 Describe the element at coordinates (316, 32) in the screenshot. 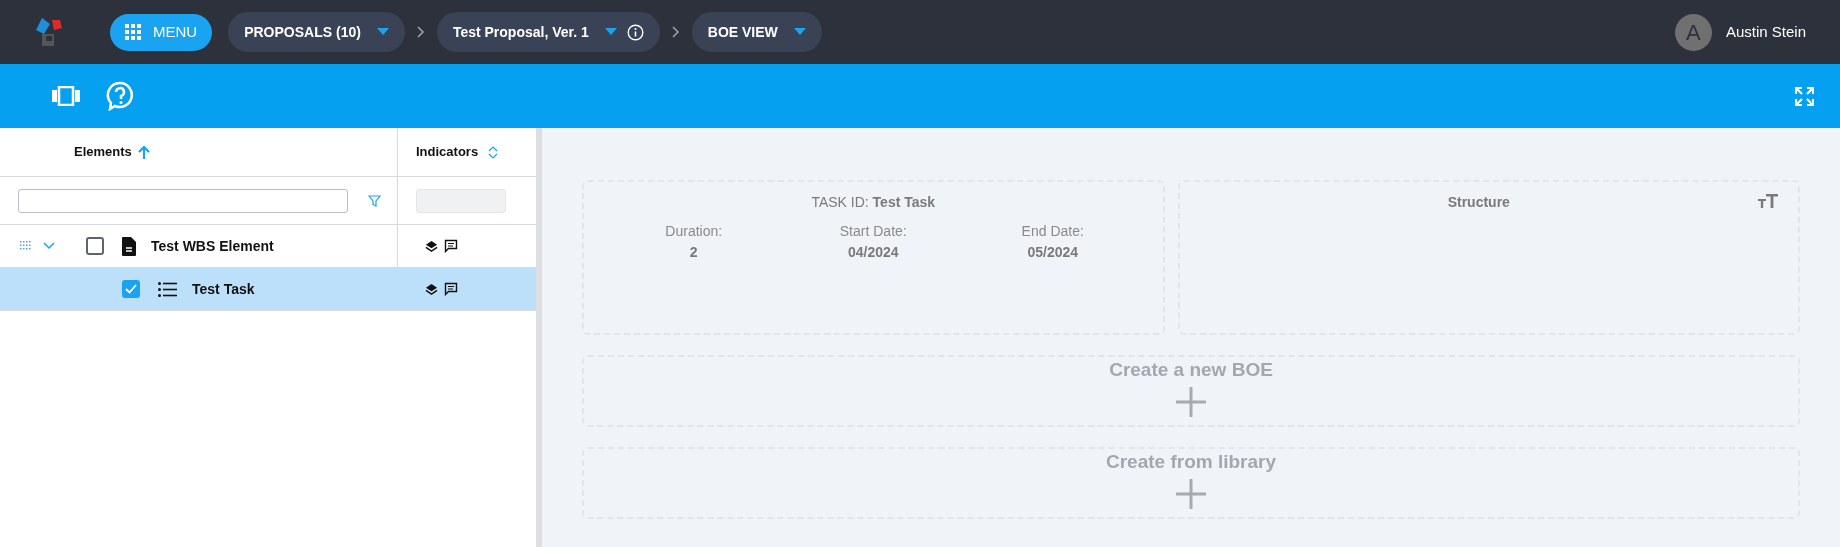

I see `breadcrumb-dropdown: PROPOSALS (10)` at that location.